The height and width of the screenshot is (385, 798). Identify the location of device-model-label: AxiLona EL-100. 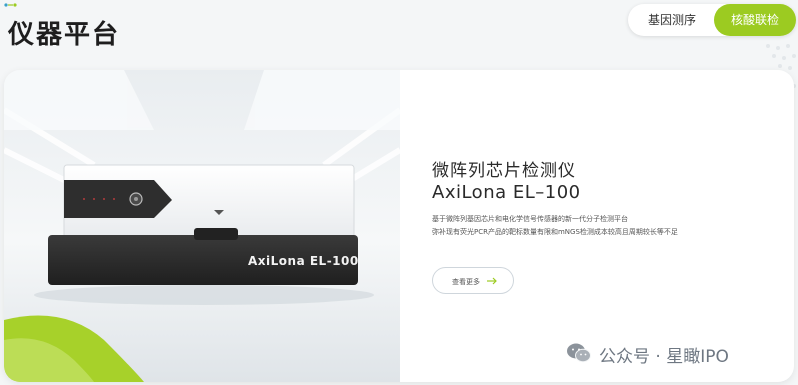
(303, 261).